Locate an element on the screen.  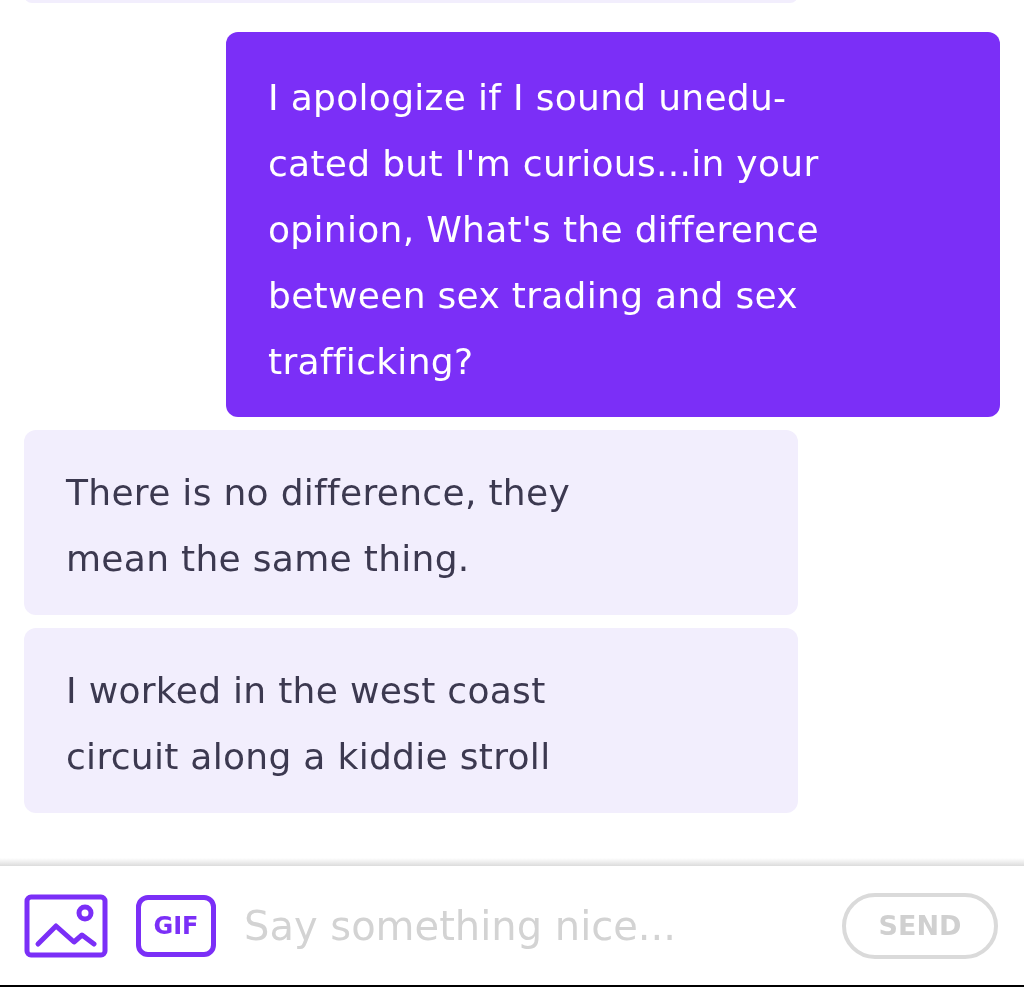
image-icon is located at coordinates (66, 925).